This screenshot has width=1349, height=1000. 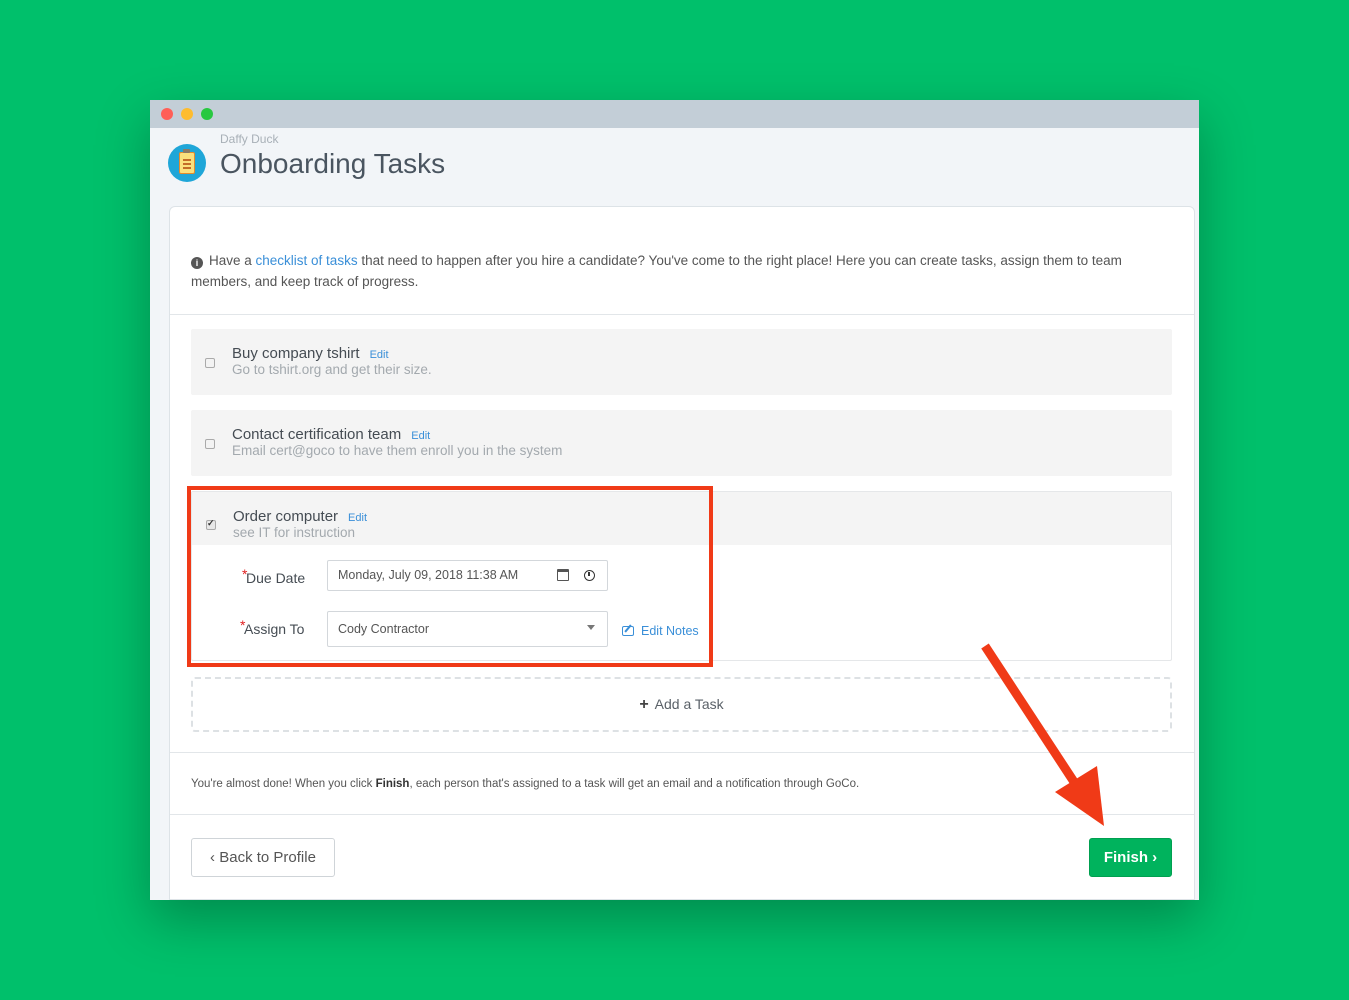 I want to click on page-title: Onboarding Tasks, so click(x=333, y=163).